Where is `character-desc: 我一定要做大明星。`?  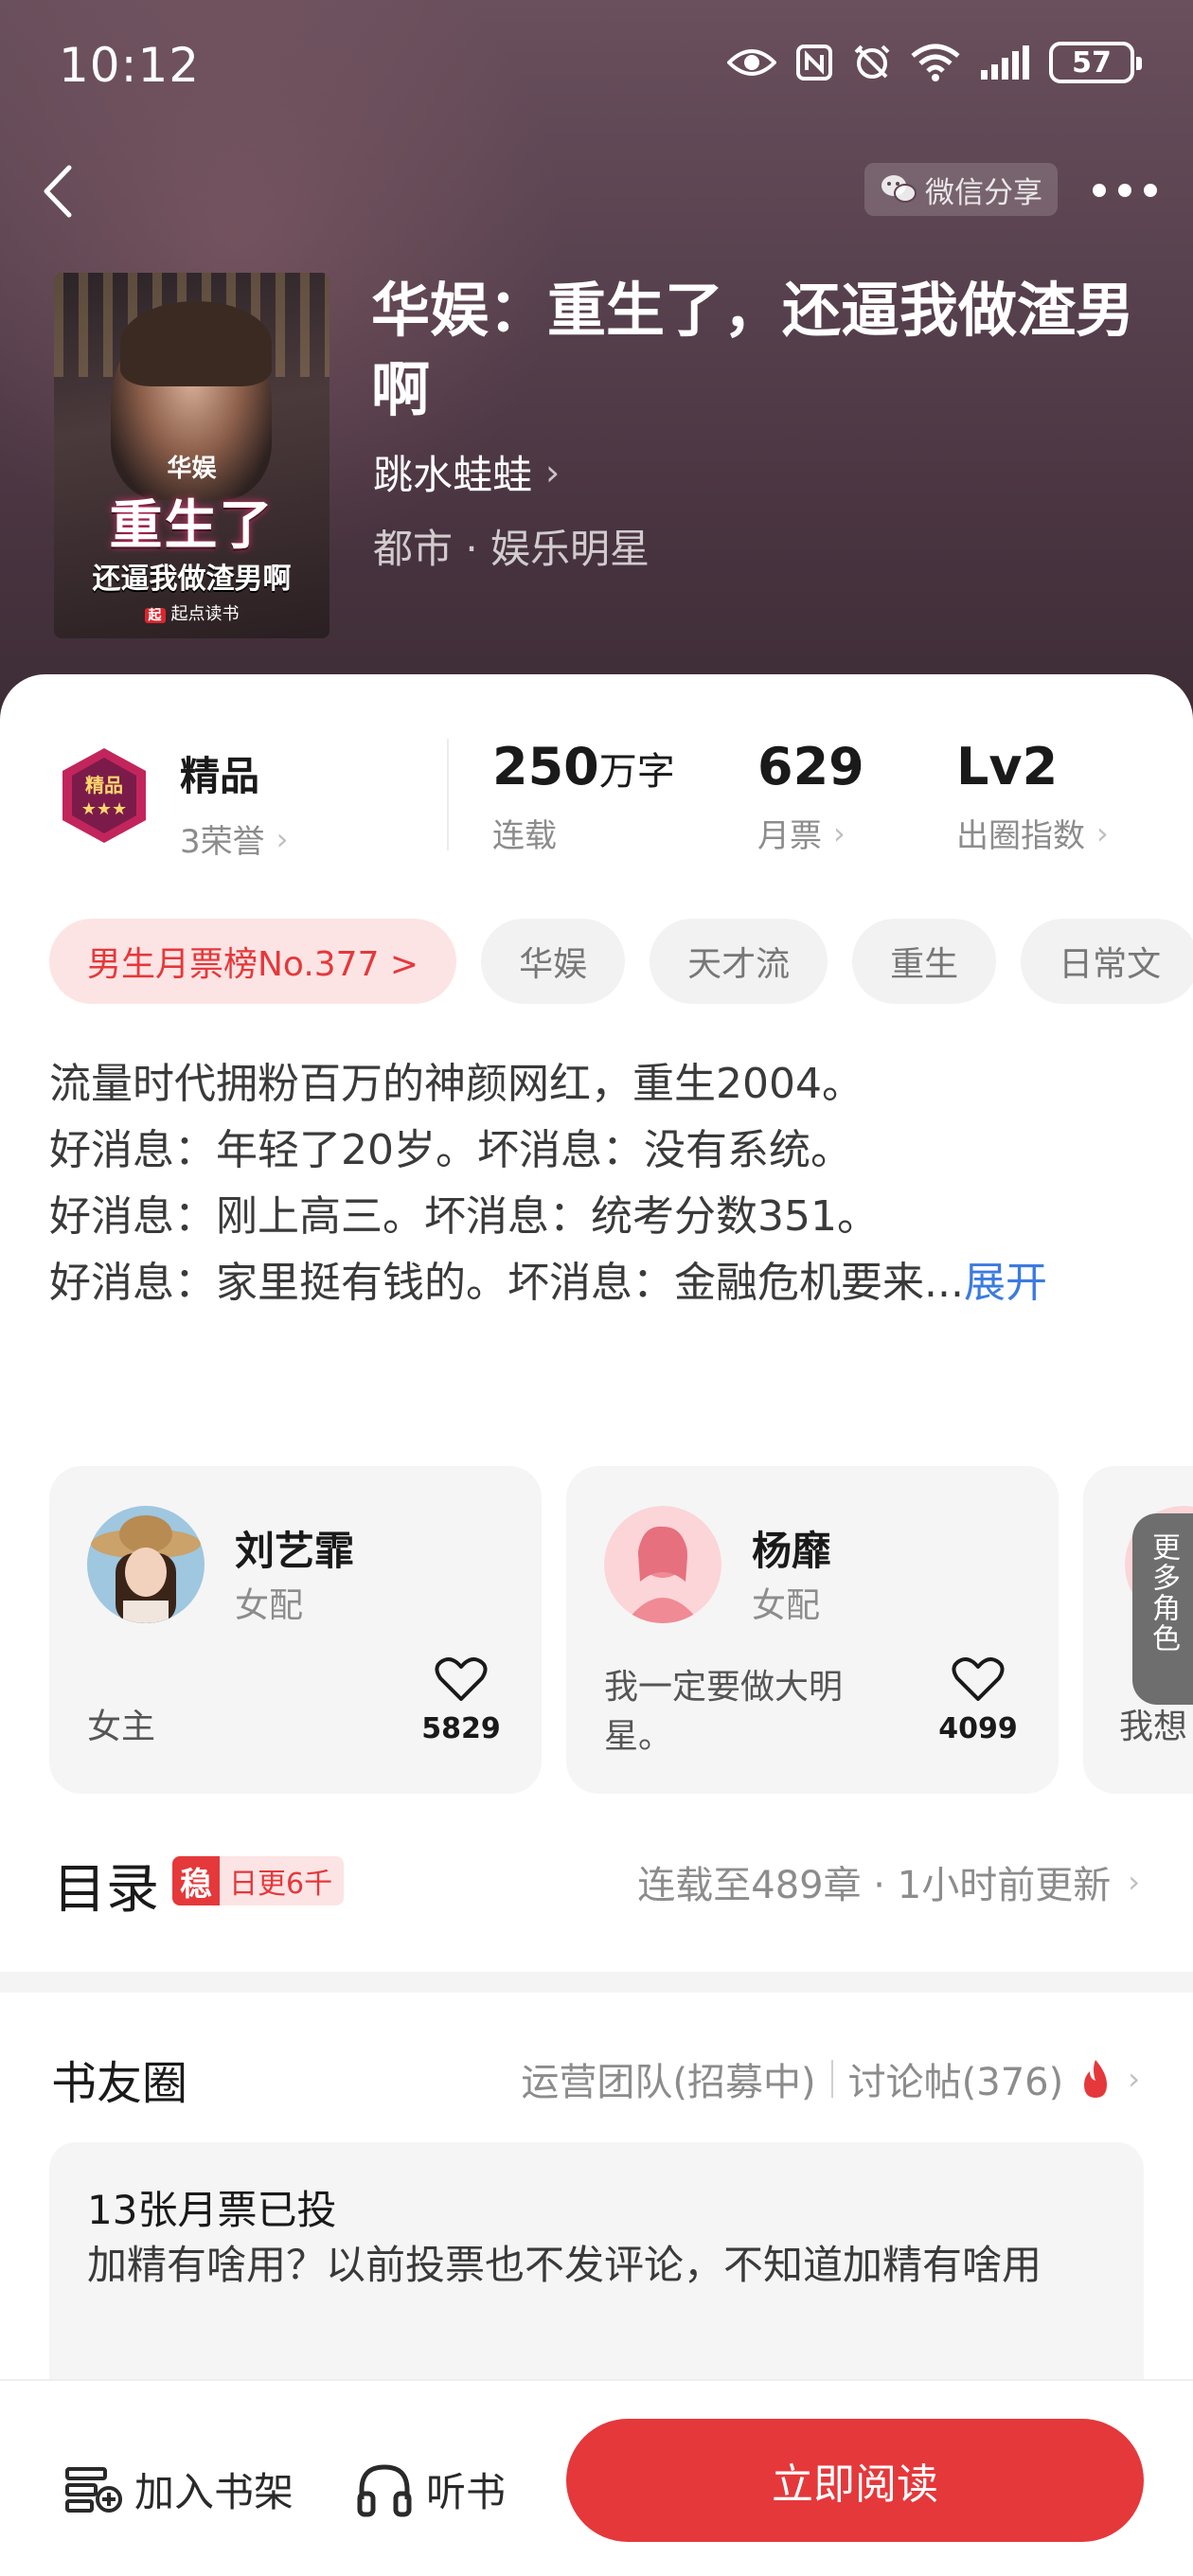 character-desc: 我一定要做大明星。 is located at coordinates (724, 1712).